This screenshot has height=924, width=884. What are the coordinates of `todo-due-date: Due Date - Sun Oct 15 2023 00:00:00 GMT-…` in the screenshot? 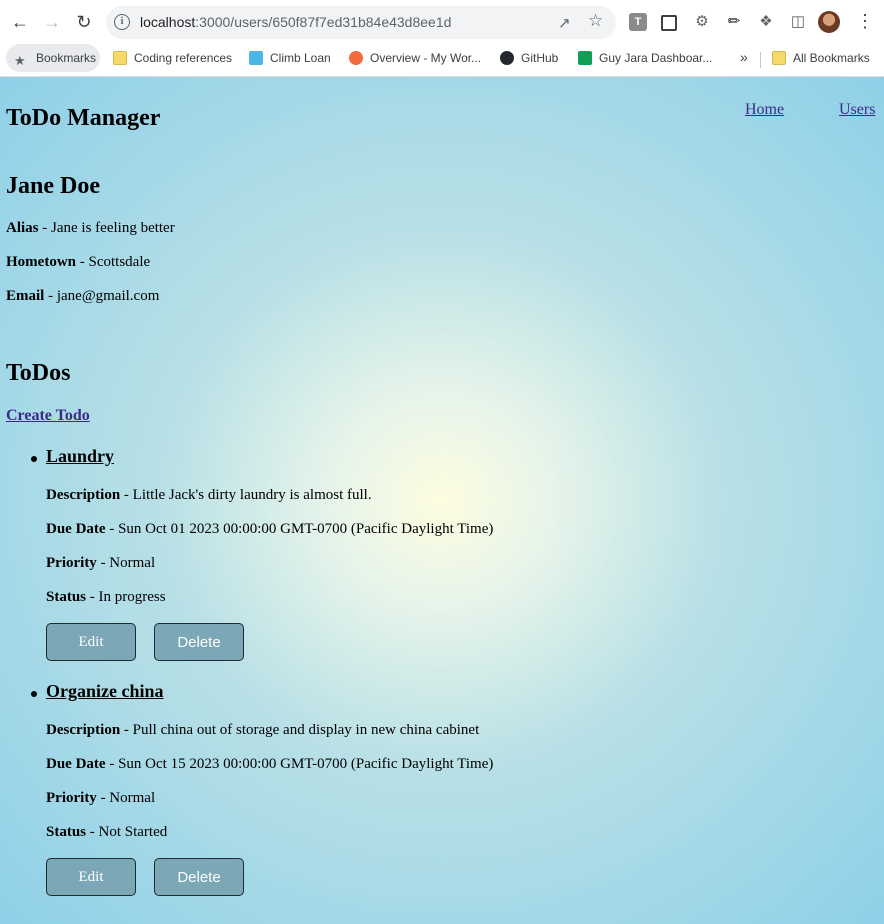 It's located at (270, 764).